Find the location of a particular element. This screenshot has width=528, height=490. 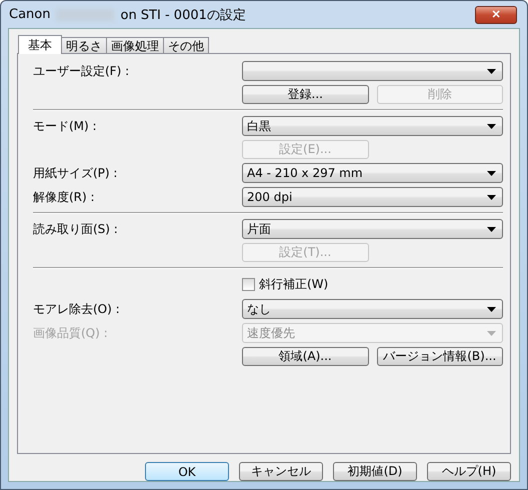

dropdown: 白黒 is located at coordinates (372, 126).